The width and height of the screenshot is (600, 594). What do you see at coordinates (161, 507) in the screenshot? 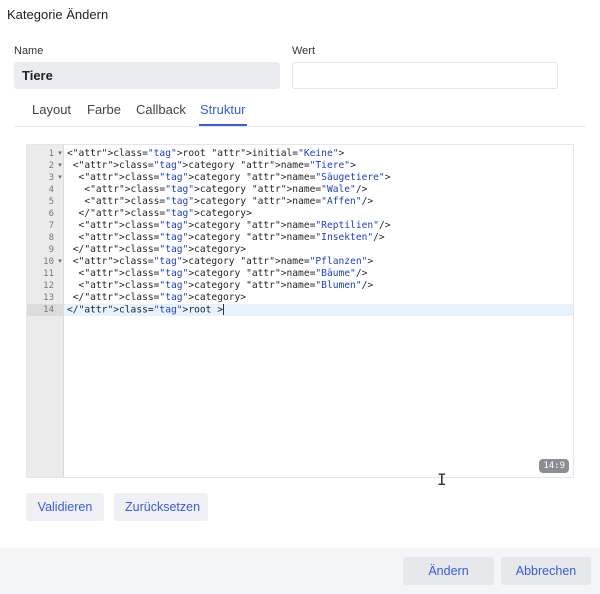
I see `reset-button: Zurücksetzen` at bounding box center [161, 507].